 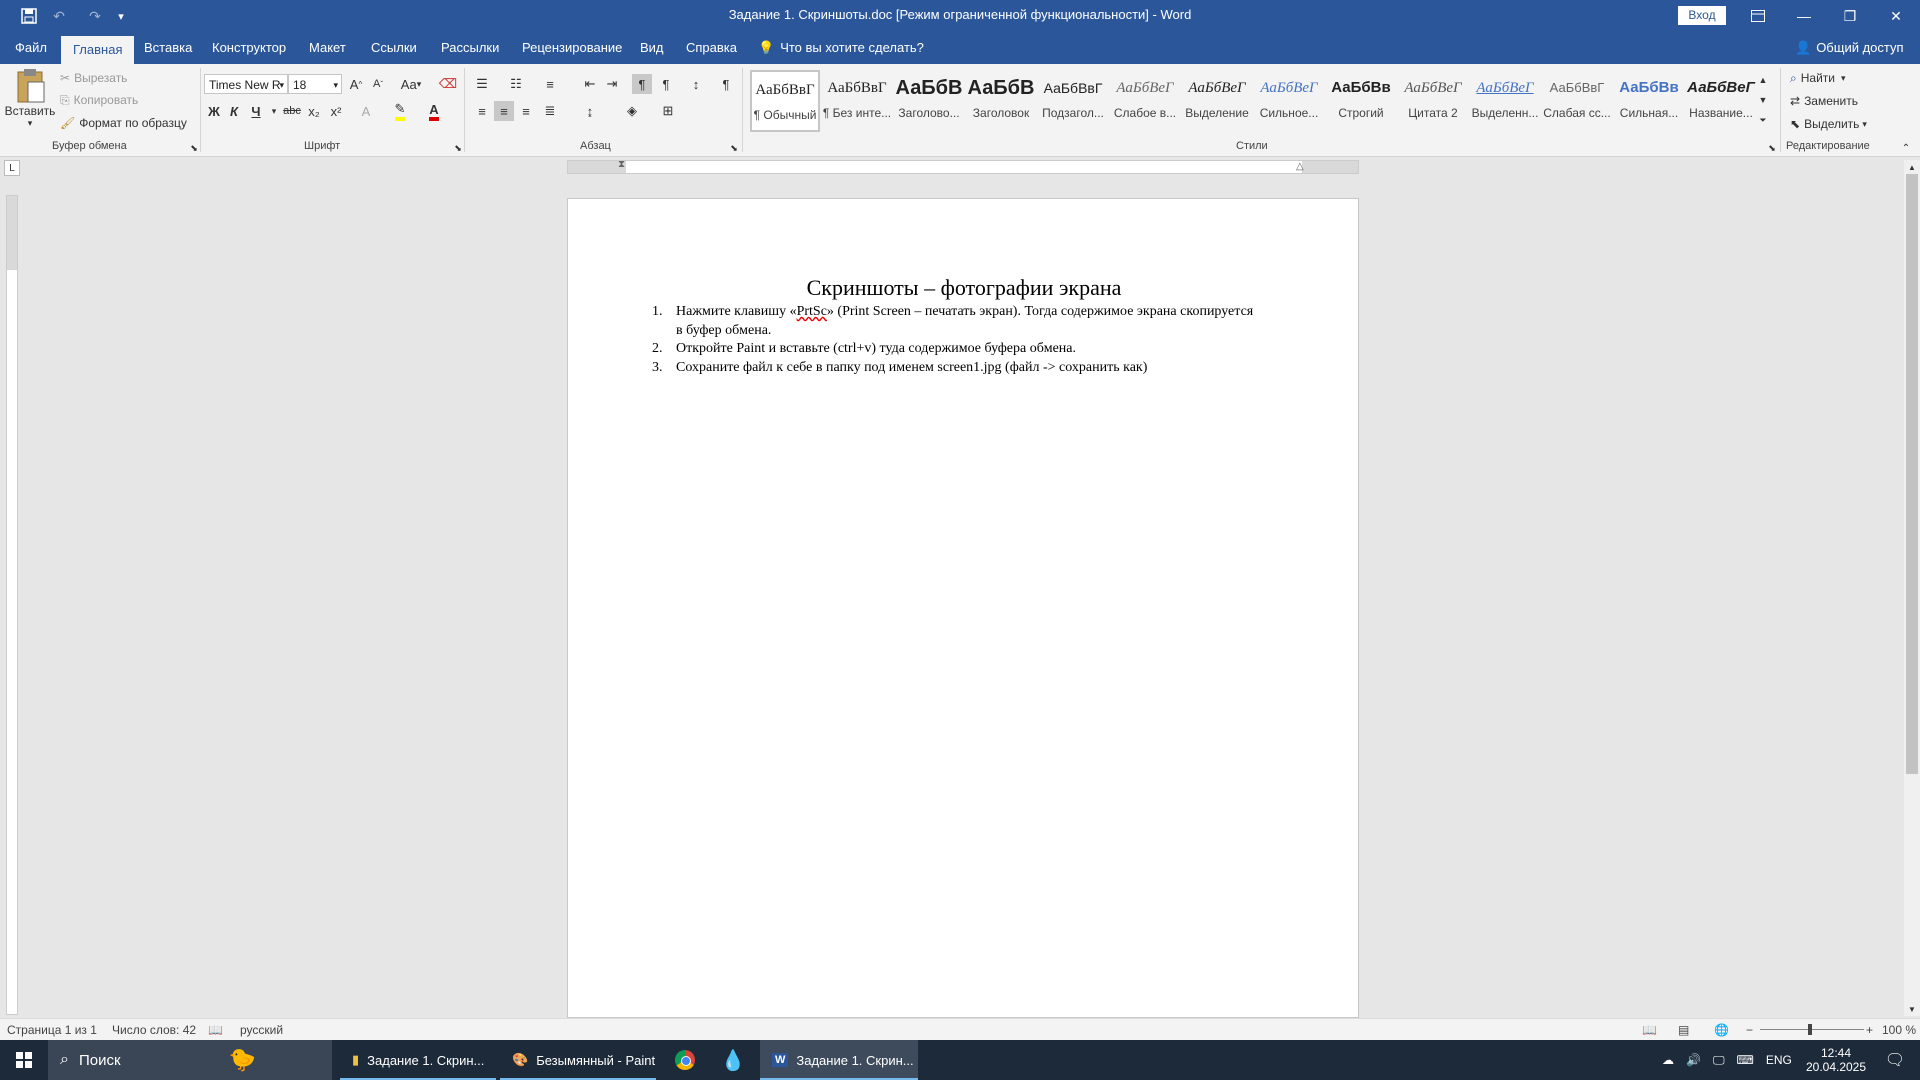 What do you see at coordinates (234, 111) in the screenshot?
I see `italic-button: К` at bounding box center [234, 111].